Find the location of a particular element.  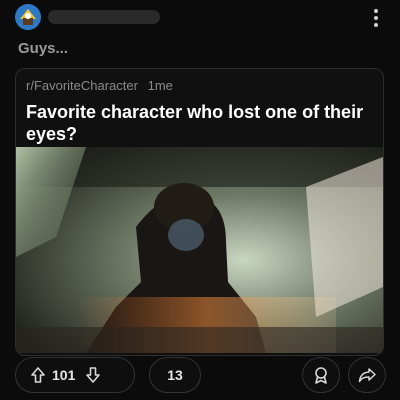

award-icon is located at coordinates (321, 375).